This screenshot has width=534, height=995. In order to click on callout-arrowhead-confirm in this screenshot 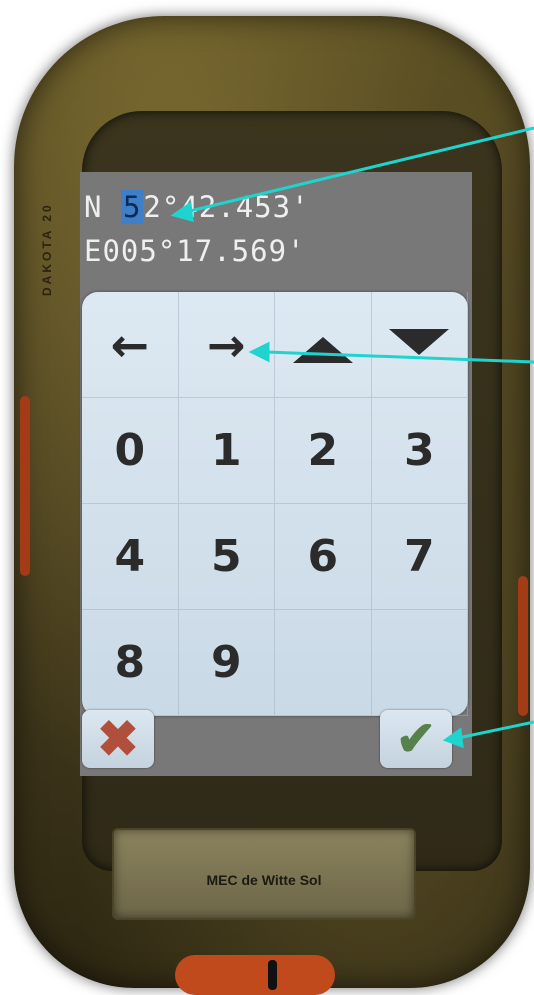, I will do `click(453, 738)`.